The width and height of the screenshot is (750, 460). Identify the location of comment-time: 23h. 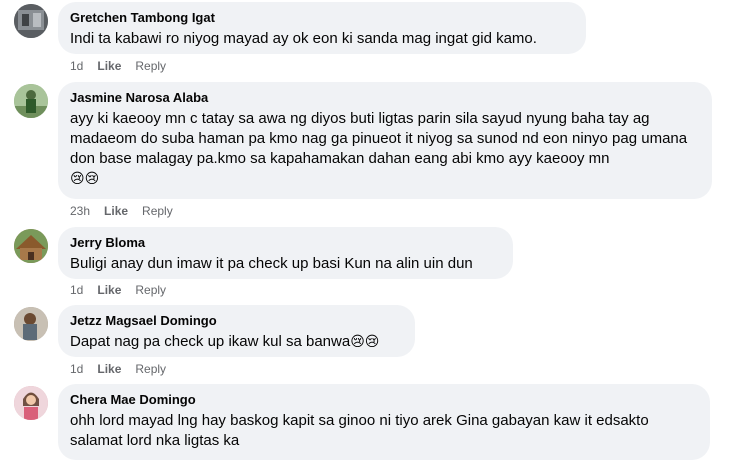
(80, 211).